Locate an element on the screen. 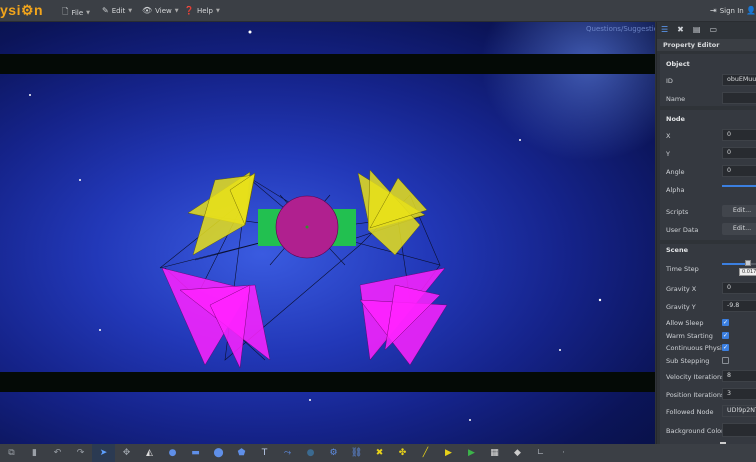  name-field is located at coordinates (739, 98).